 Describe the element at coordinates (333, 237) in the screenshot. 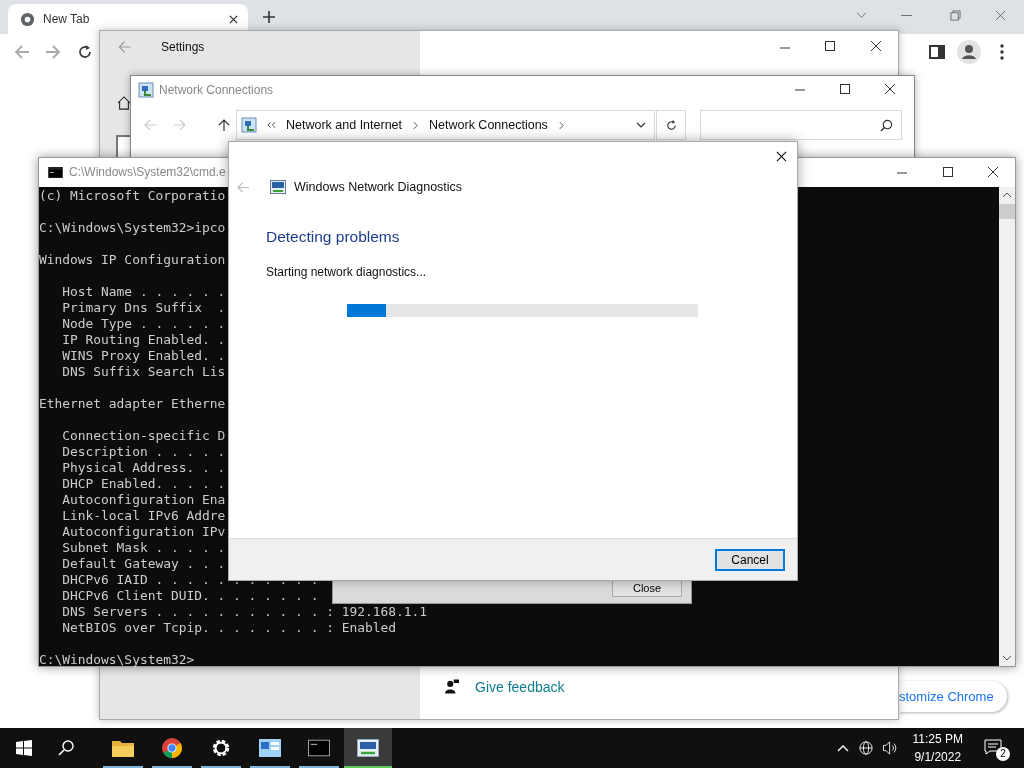

I see `heading: Detecting problems` at that location.